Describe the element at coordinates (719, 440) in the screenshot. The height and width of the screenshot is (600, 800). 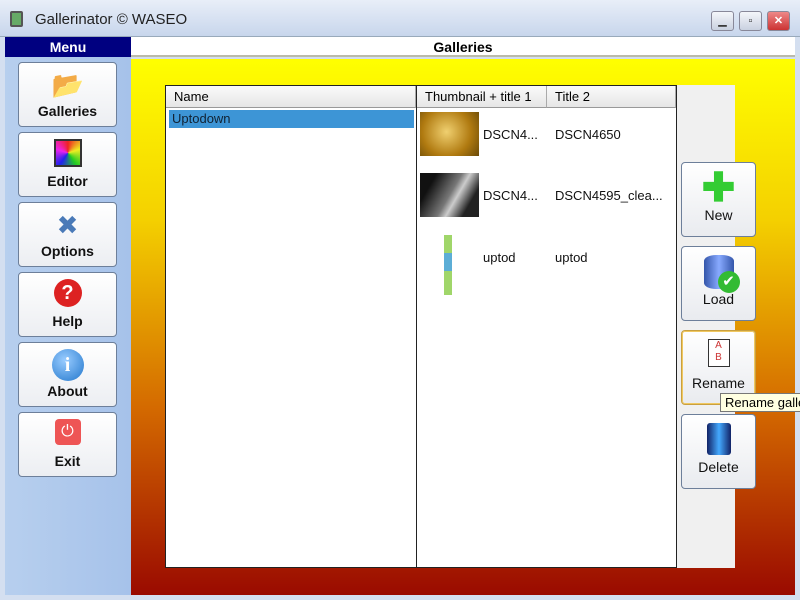
I see `trash-icon` at that location.